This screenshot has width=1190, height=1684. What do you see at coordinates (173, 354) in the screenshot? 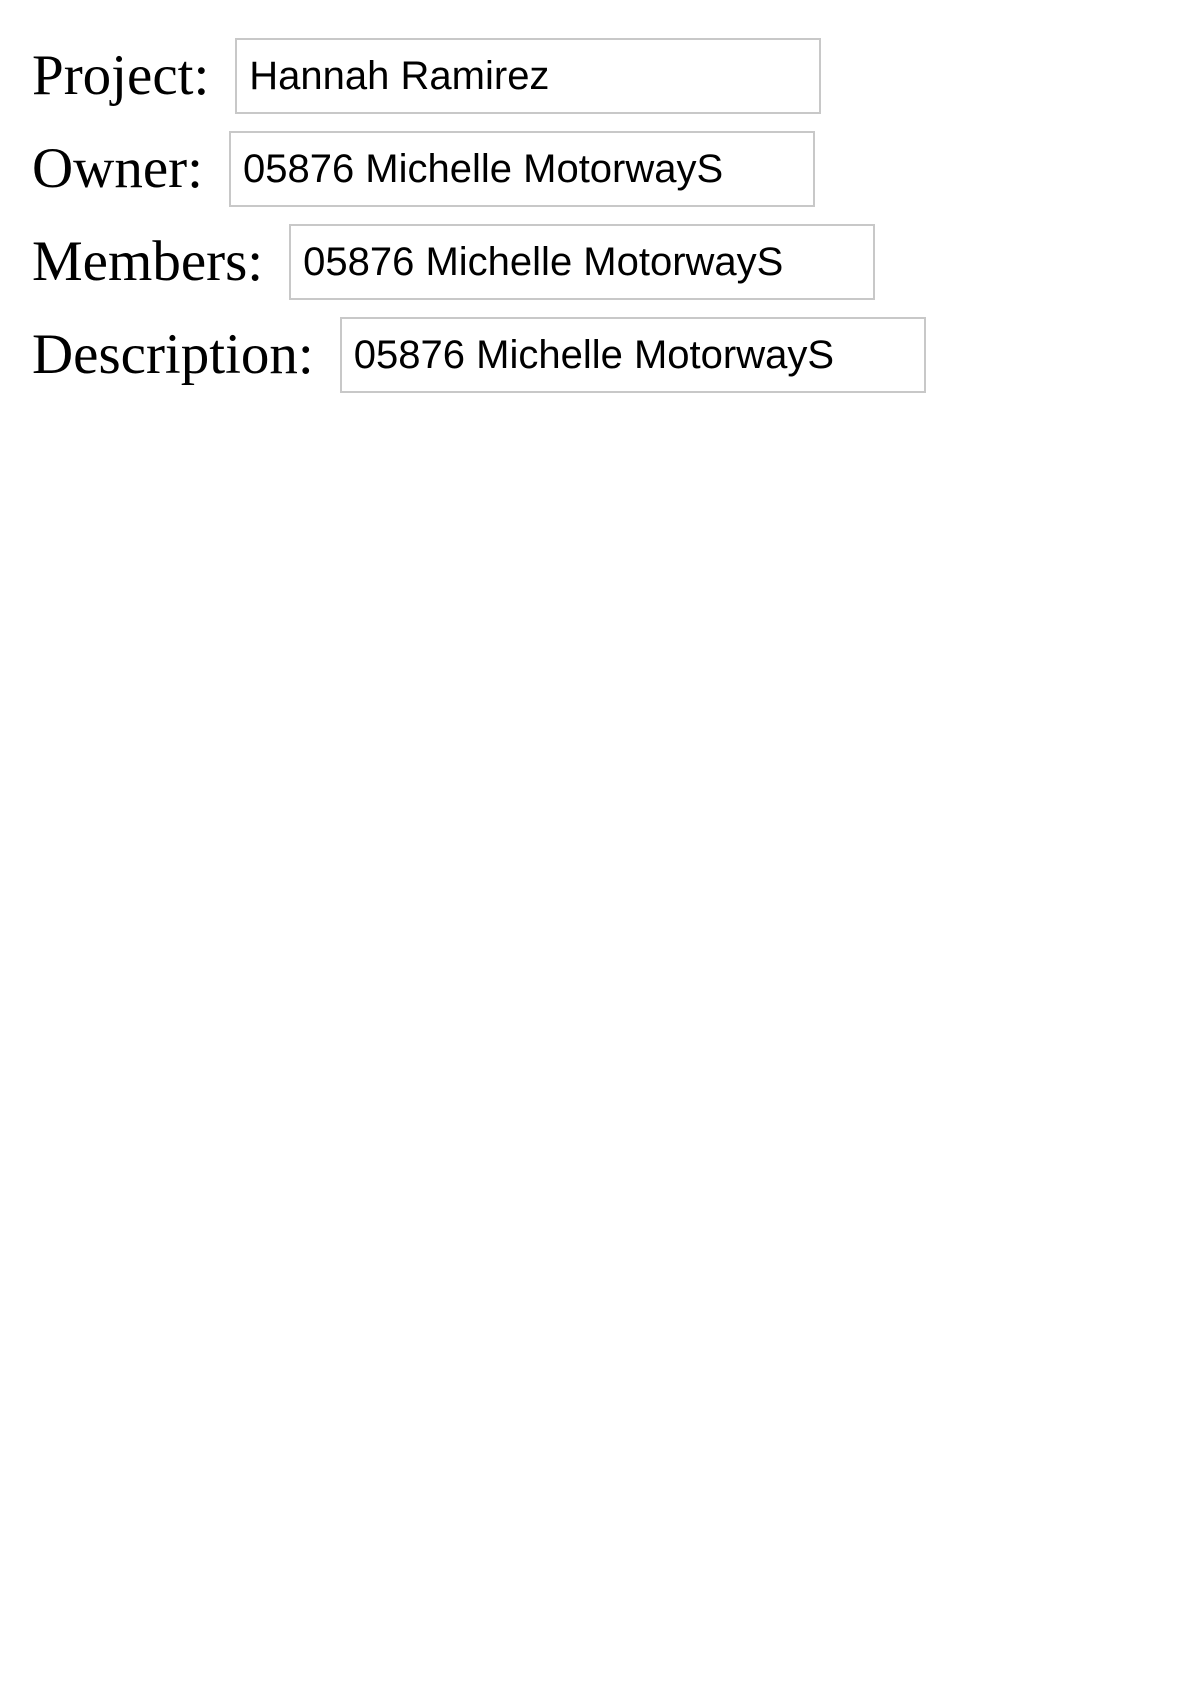
I see `description-label: Description:` at bounding box center [173, 354].